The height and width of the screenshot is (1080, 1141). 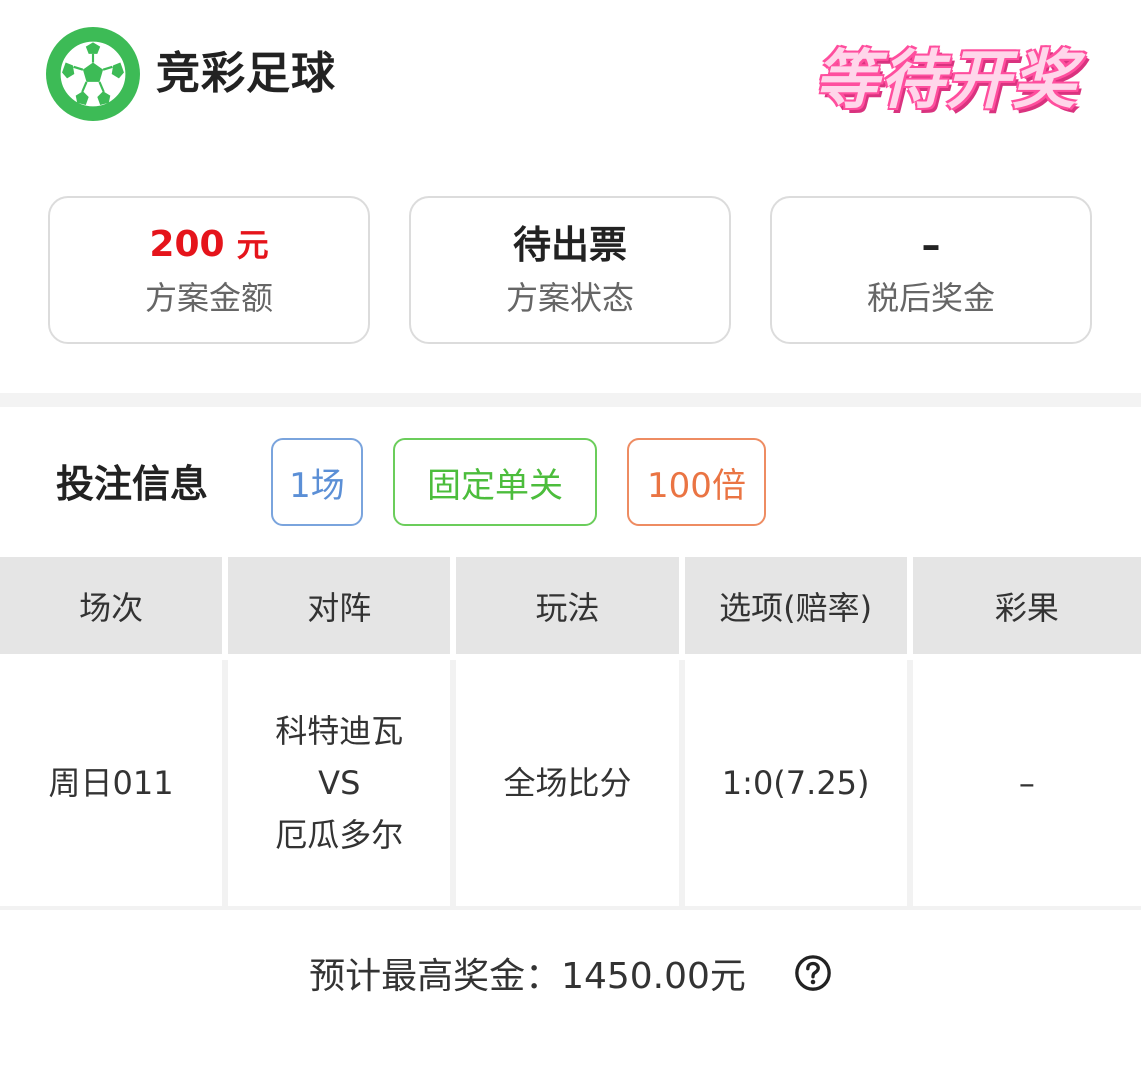 I want to click on after-tax-prize-label: 税后奖金, so click(x=930, y=298).